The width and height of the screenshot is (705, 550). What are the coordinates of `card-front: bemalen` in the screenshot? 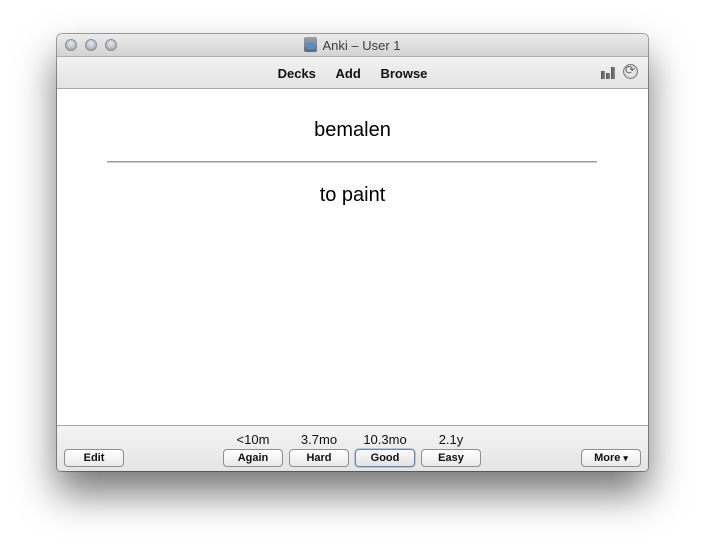 It's located at (352, 130).